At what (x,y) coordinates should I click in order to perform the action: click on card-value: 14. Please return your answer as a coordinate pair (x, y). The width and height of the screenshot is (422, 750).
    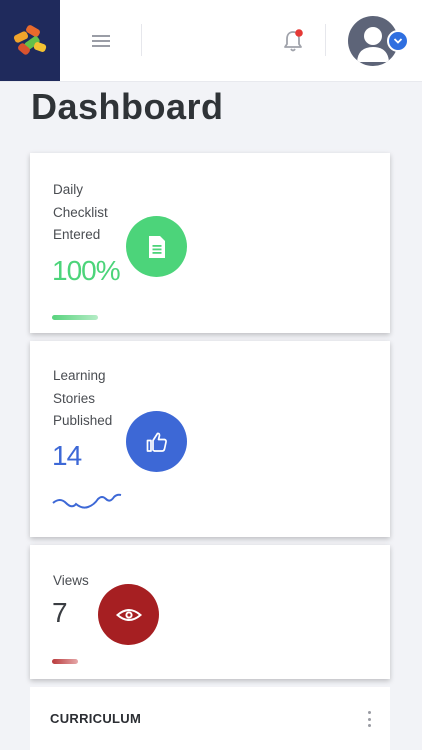
    Looking at the image, I should click on (67, 455).